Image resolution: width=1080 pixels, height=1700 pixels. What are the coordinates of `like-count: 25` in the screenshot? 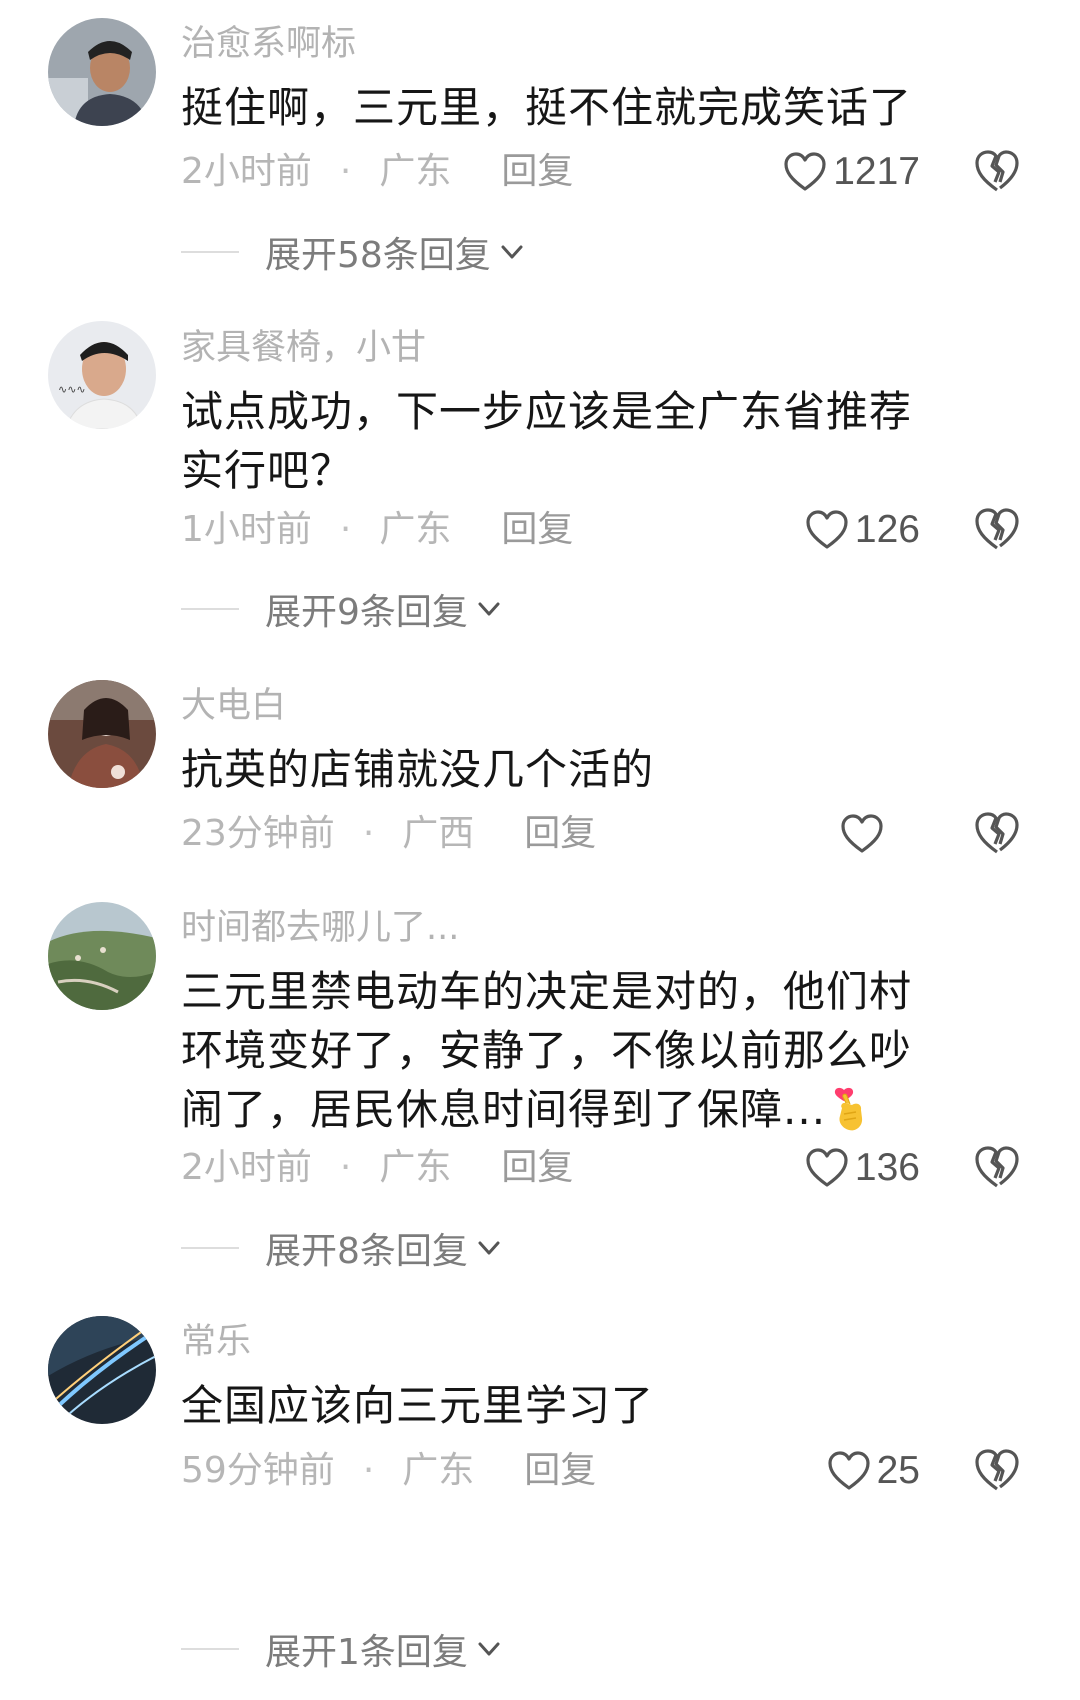 It's located at (898, 1470).